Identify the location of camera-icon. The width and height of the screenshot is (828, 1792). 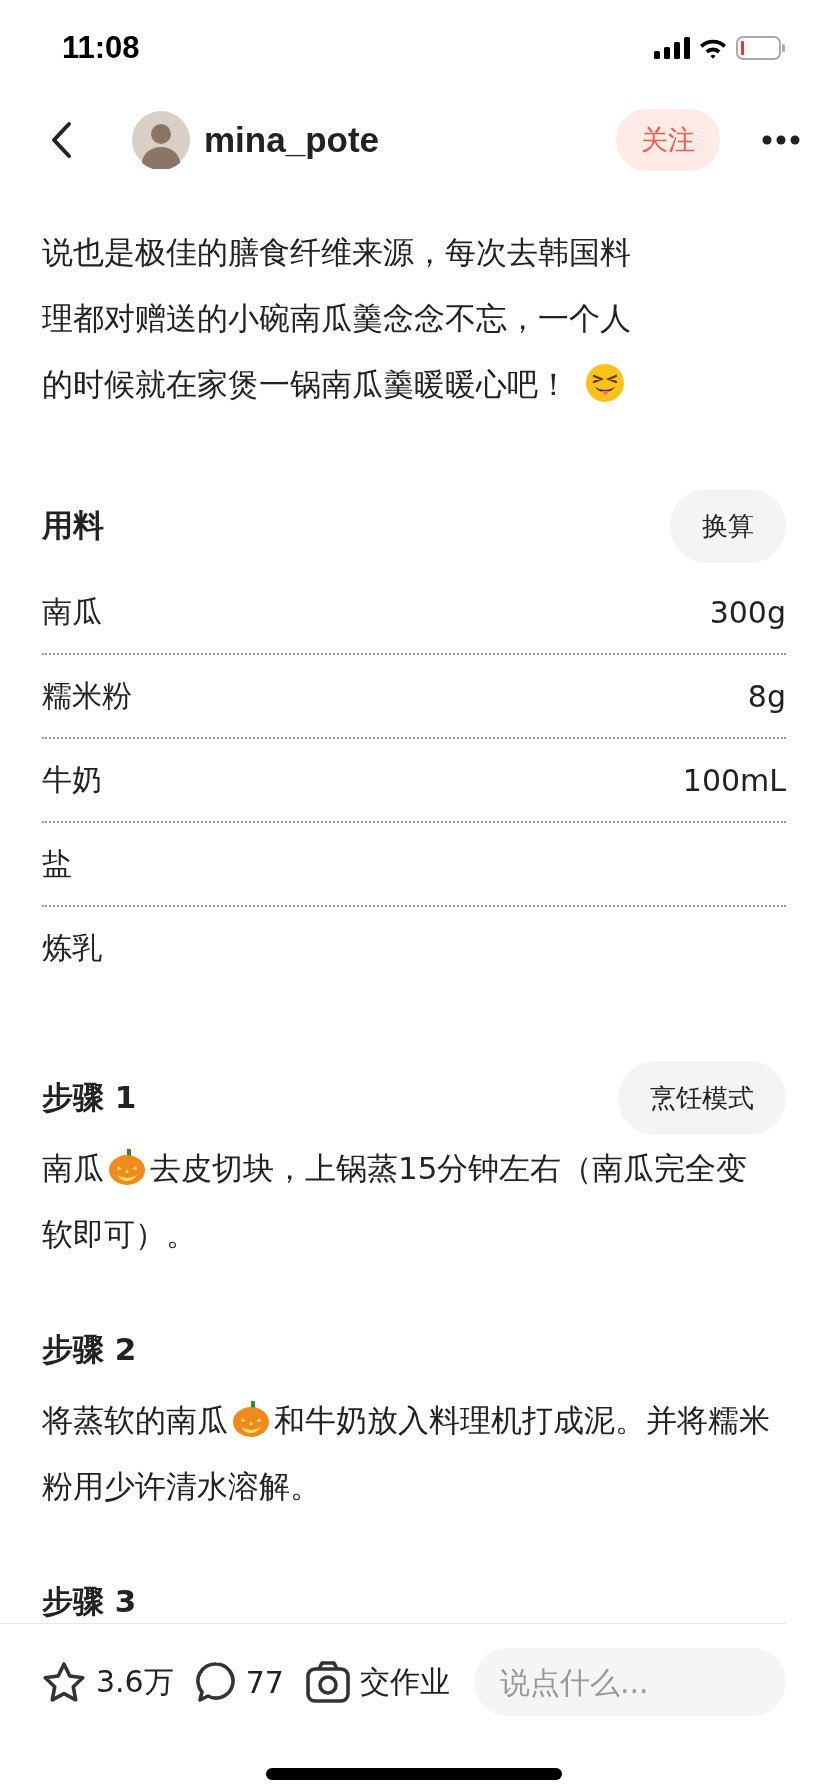
(327, 1682).